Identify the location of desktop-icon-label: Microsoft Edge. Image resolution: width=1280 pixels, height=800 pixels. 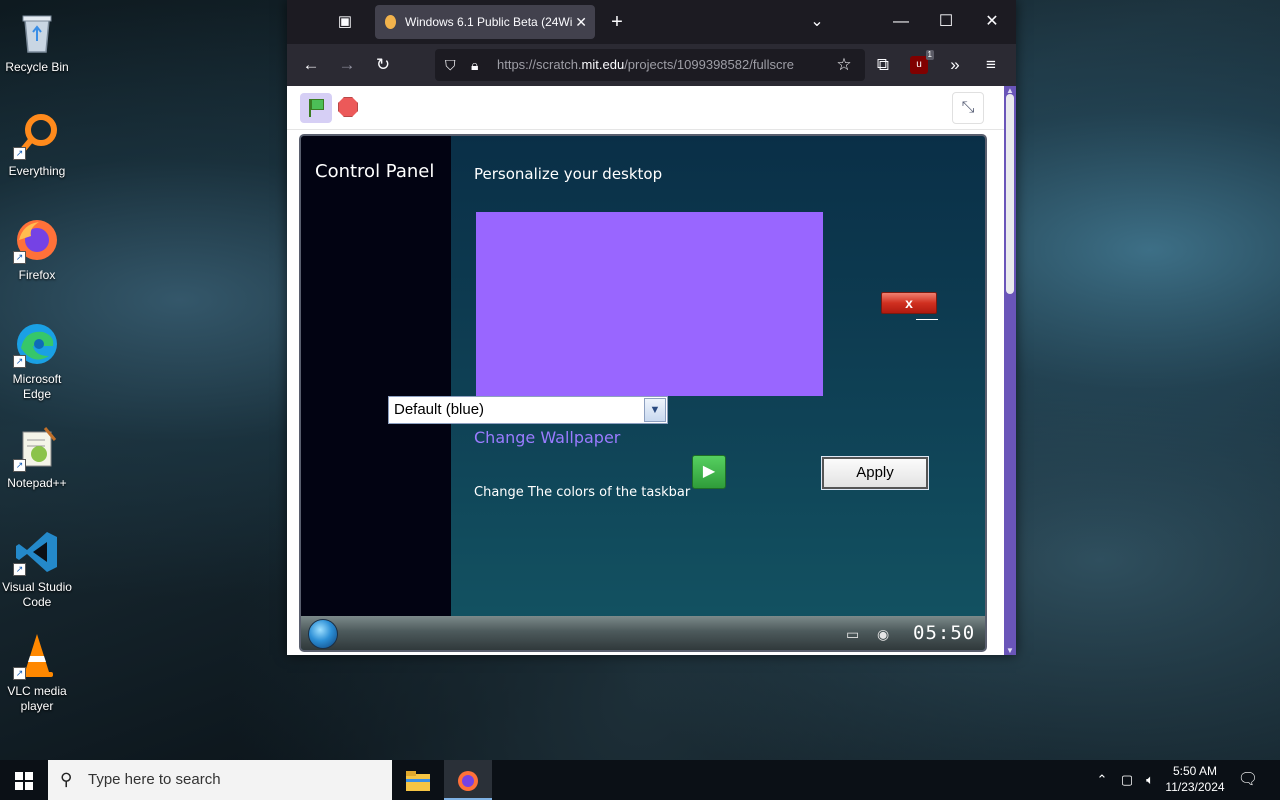
(37, 386).